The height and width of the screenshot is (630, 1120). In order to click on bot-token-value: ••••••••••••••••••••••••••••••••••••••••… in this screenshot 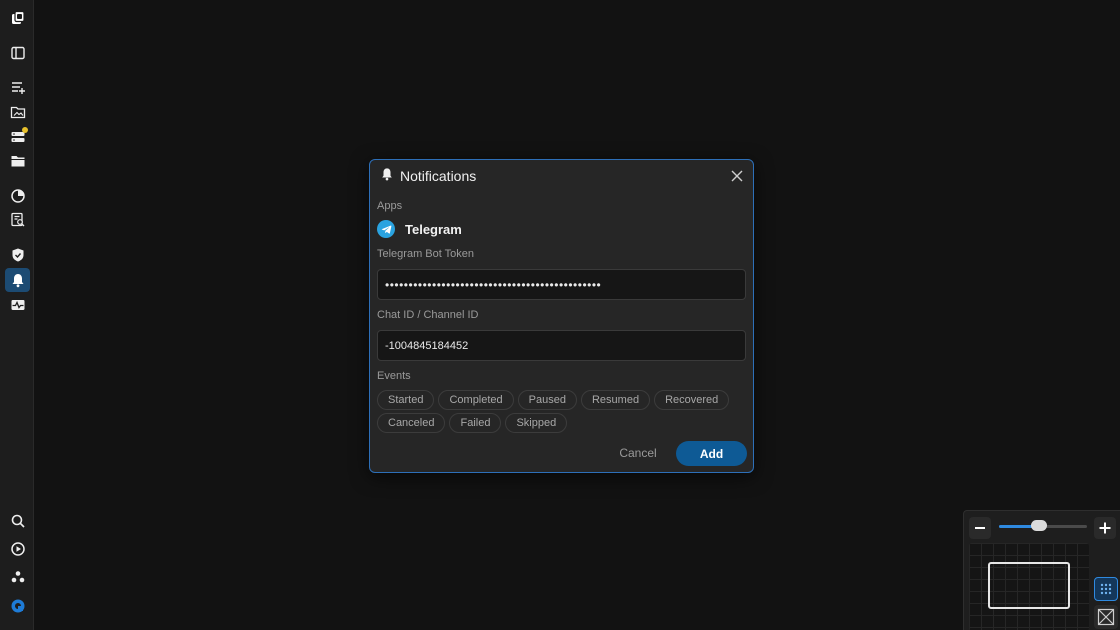, I will do `click(493, 284)`.